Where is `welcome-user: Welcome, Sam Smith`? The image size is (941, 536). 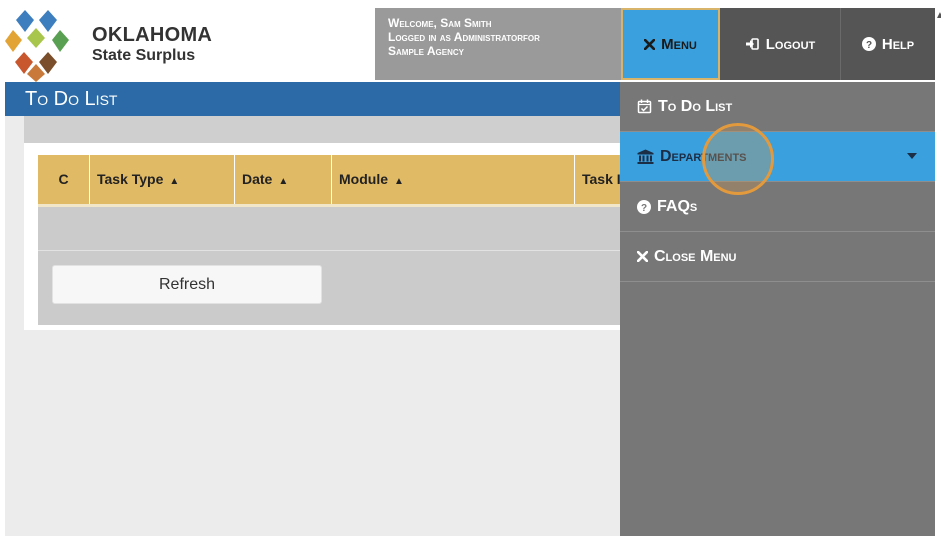
welcome-user: Welcome, Sam Smith is located at coordinates (440, 23).